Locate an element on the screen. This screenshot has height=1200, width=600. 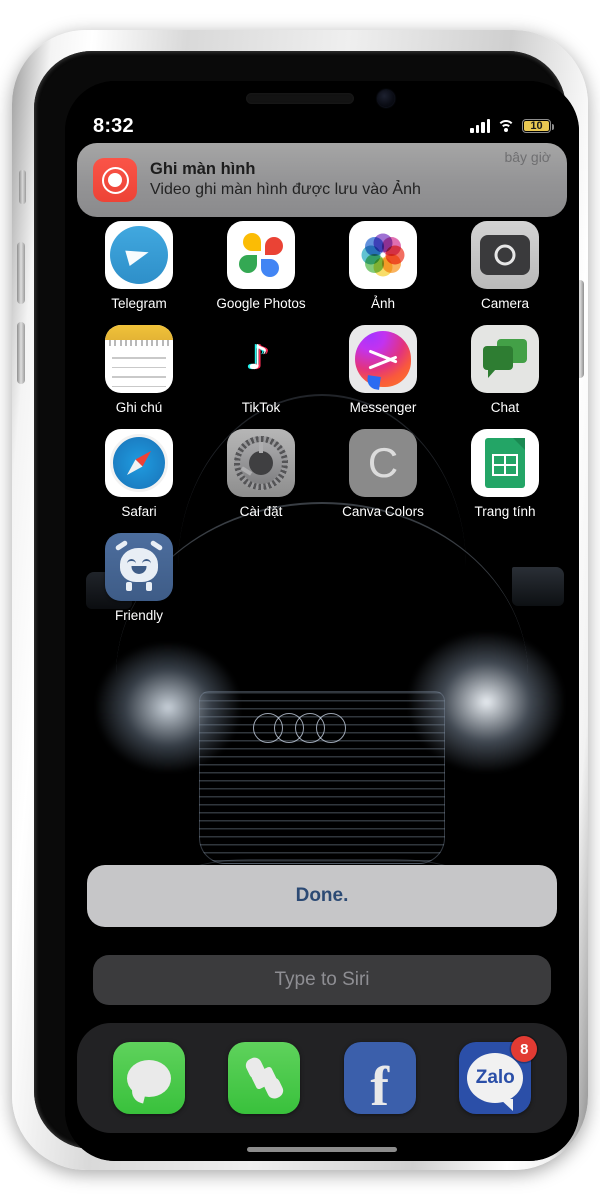
google-photos-icon is located at coordinates (261, 255).